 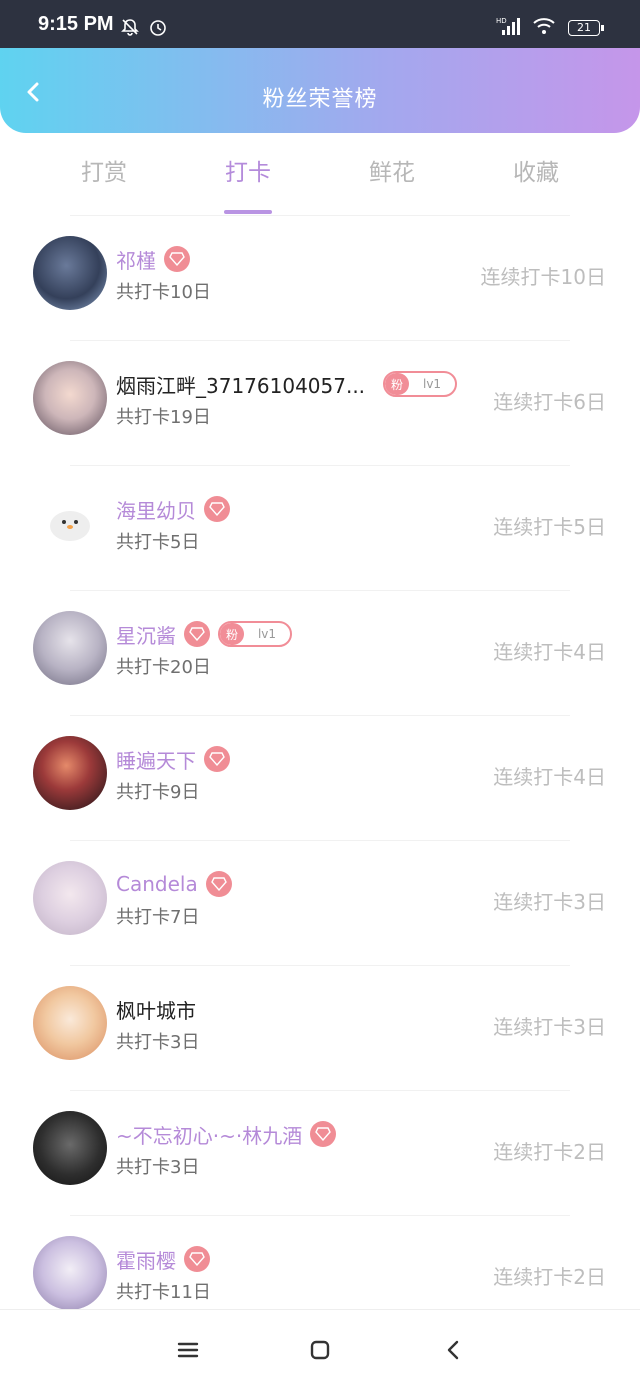 I want to click on home-icon, so click(x=320, y=1350).